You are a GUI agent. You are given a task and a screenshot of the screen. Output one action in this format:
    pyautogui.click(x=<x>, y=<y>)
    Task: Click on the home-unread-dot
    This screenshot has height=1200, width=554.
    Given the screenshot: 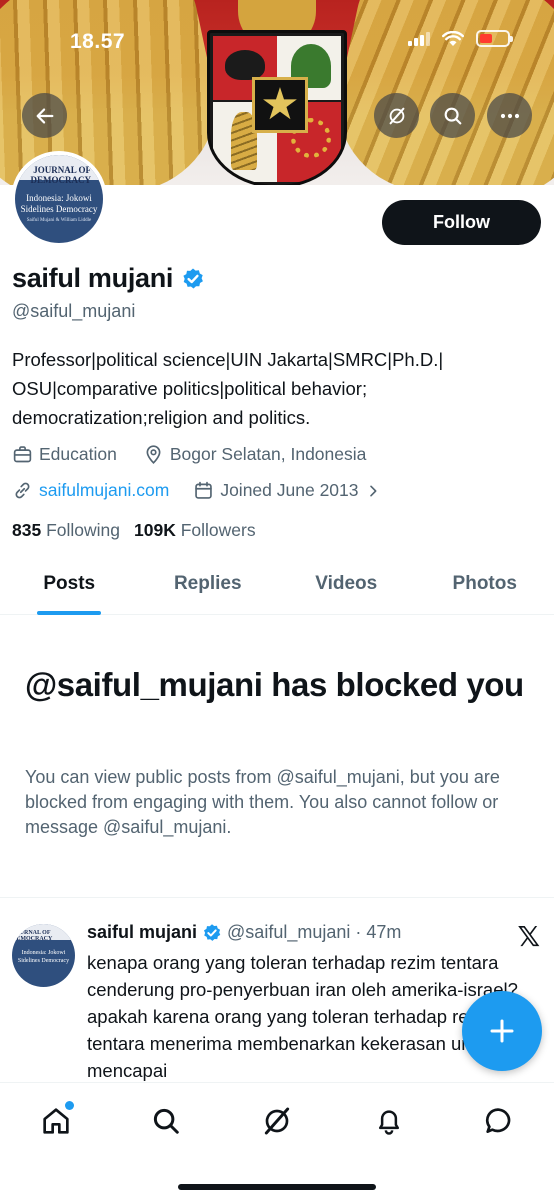 What is the action you would take?
    pyautogui.click(x=69, y=1105)
    